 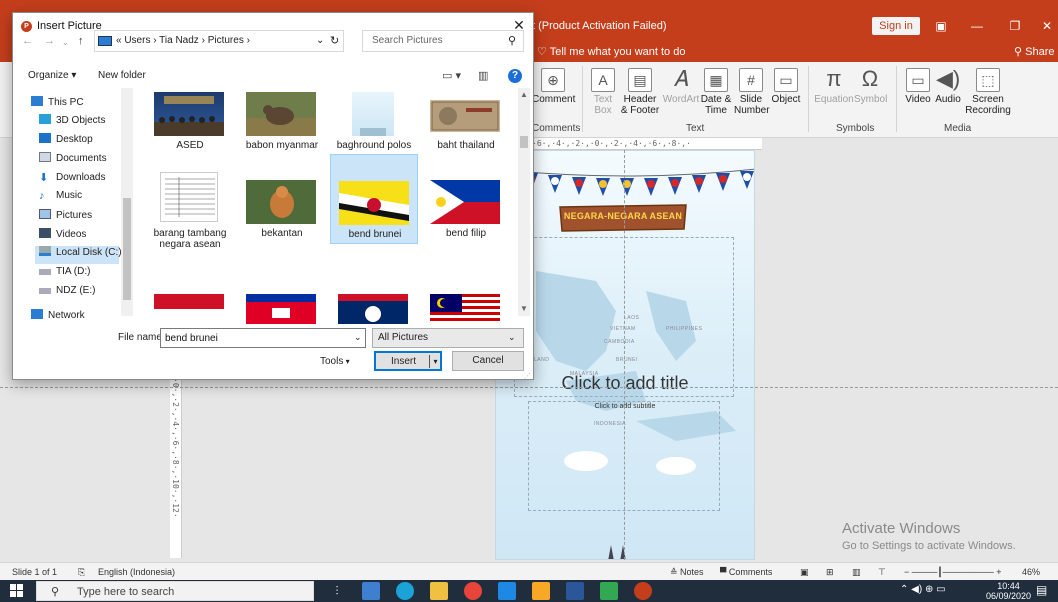 I want to click on sticky-app-icon, so click(x=541, y=591).